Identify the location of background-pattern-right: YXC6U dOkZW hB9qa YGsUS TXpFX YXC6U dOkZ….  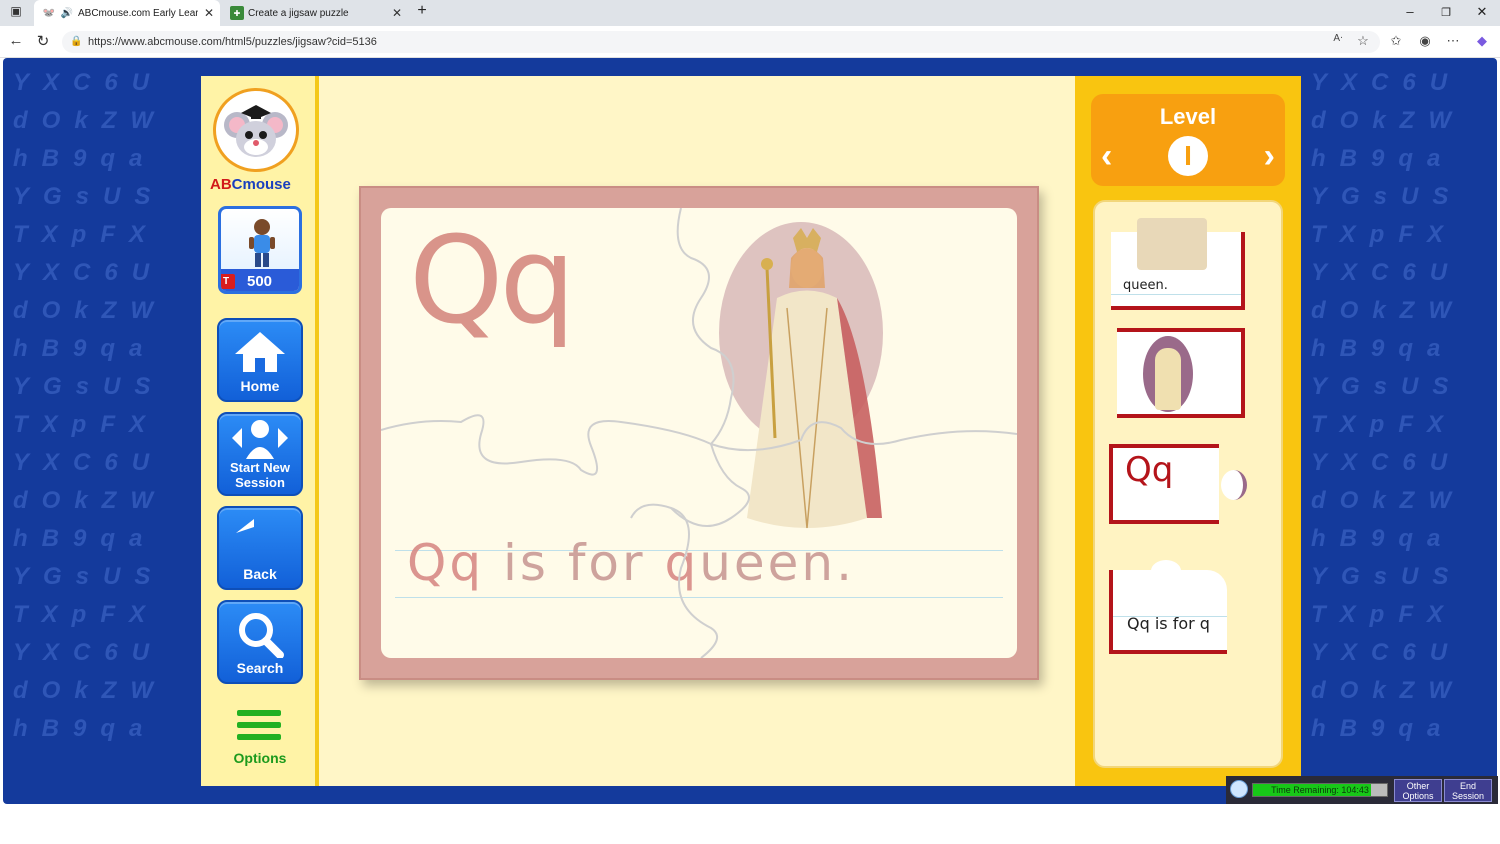
(1388, 405).